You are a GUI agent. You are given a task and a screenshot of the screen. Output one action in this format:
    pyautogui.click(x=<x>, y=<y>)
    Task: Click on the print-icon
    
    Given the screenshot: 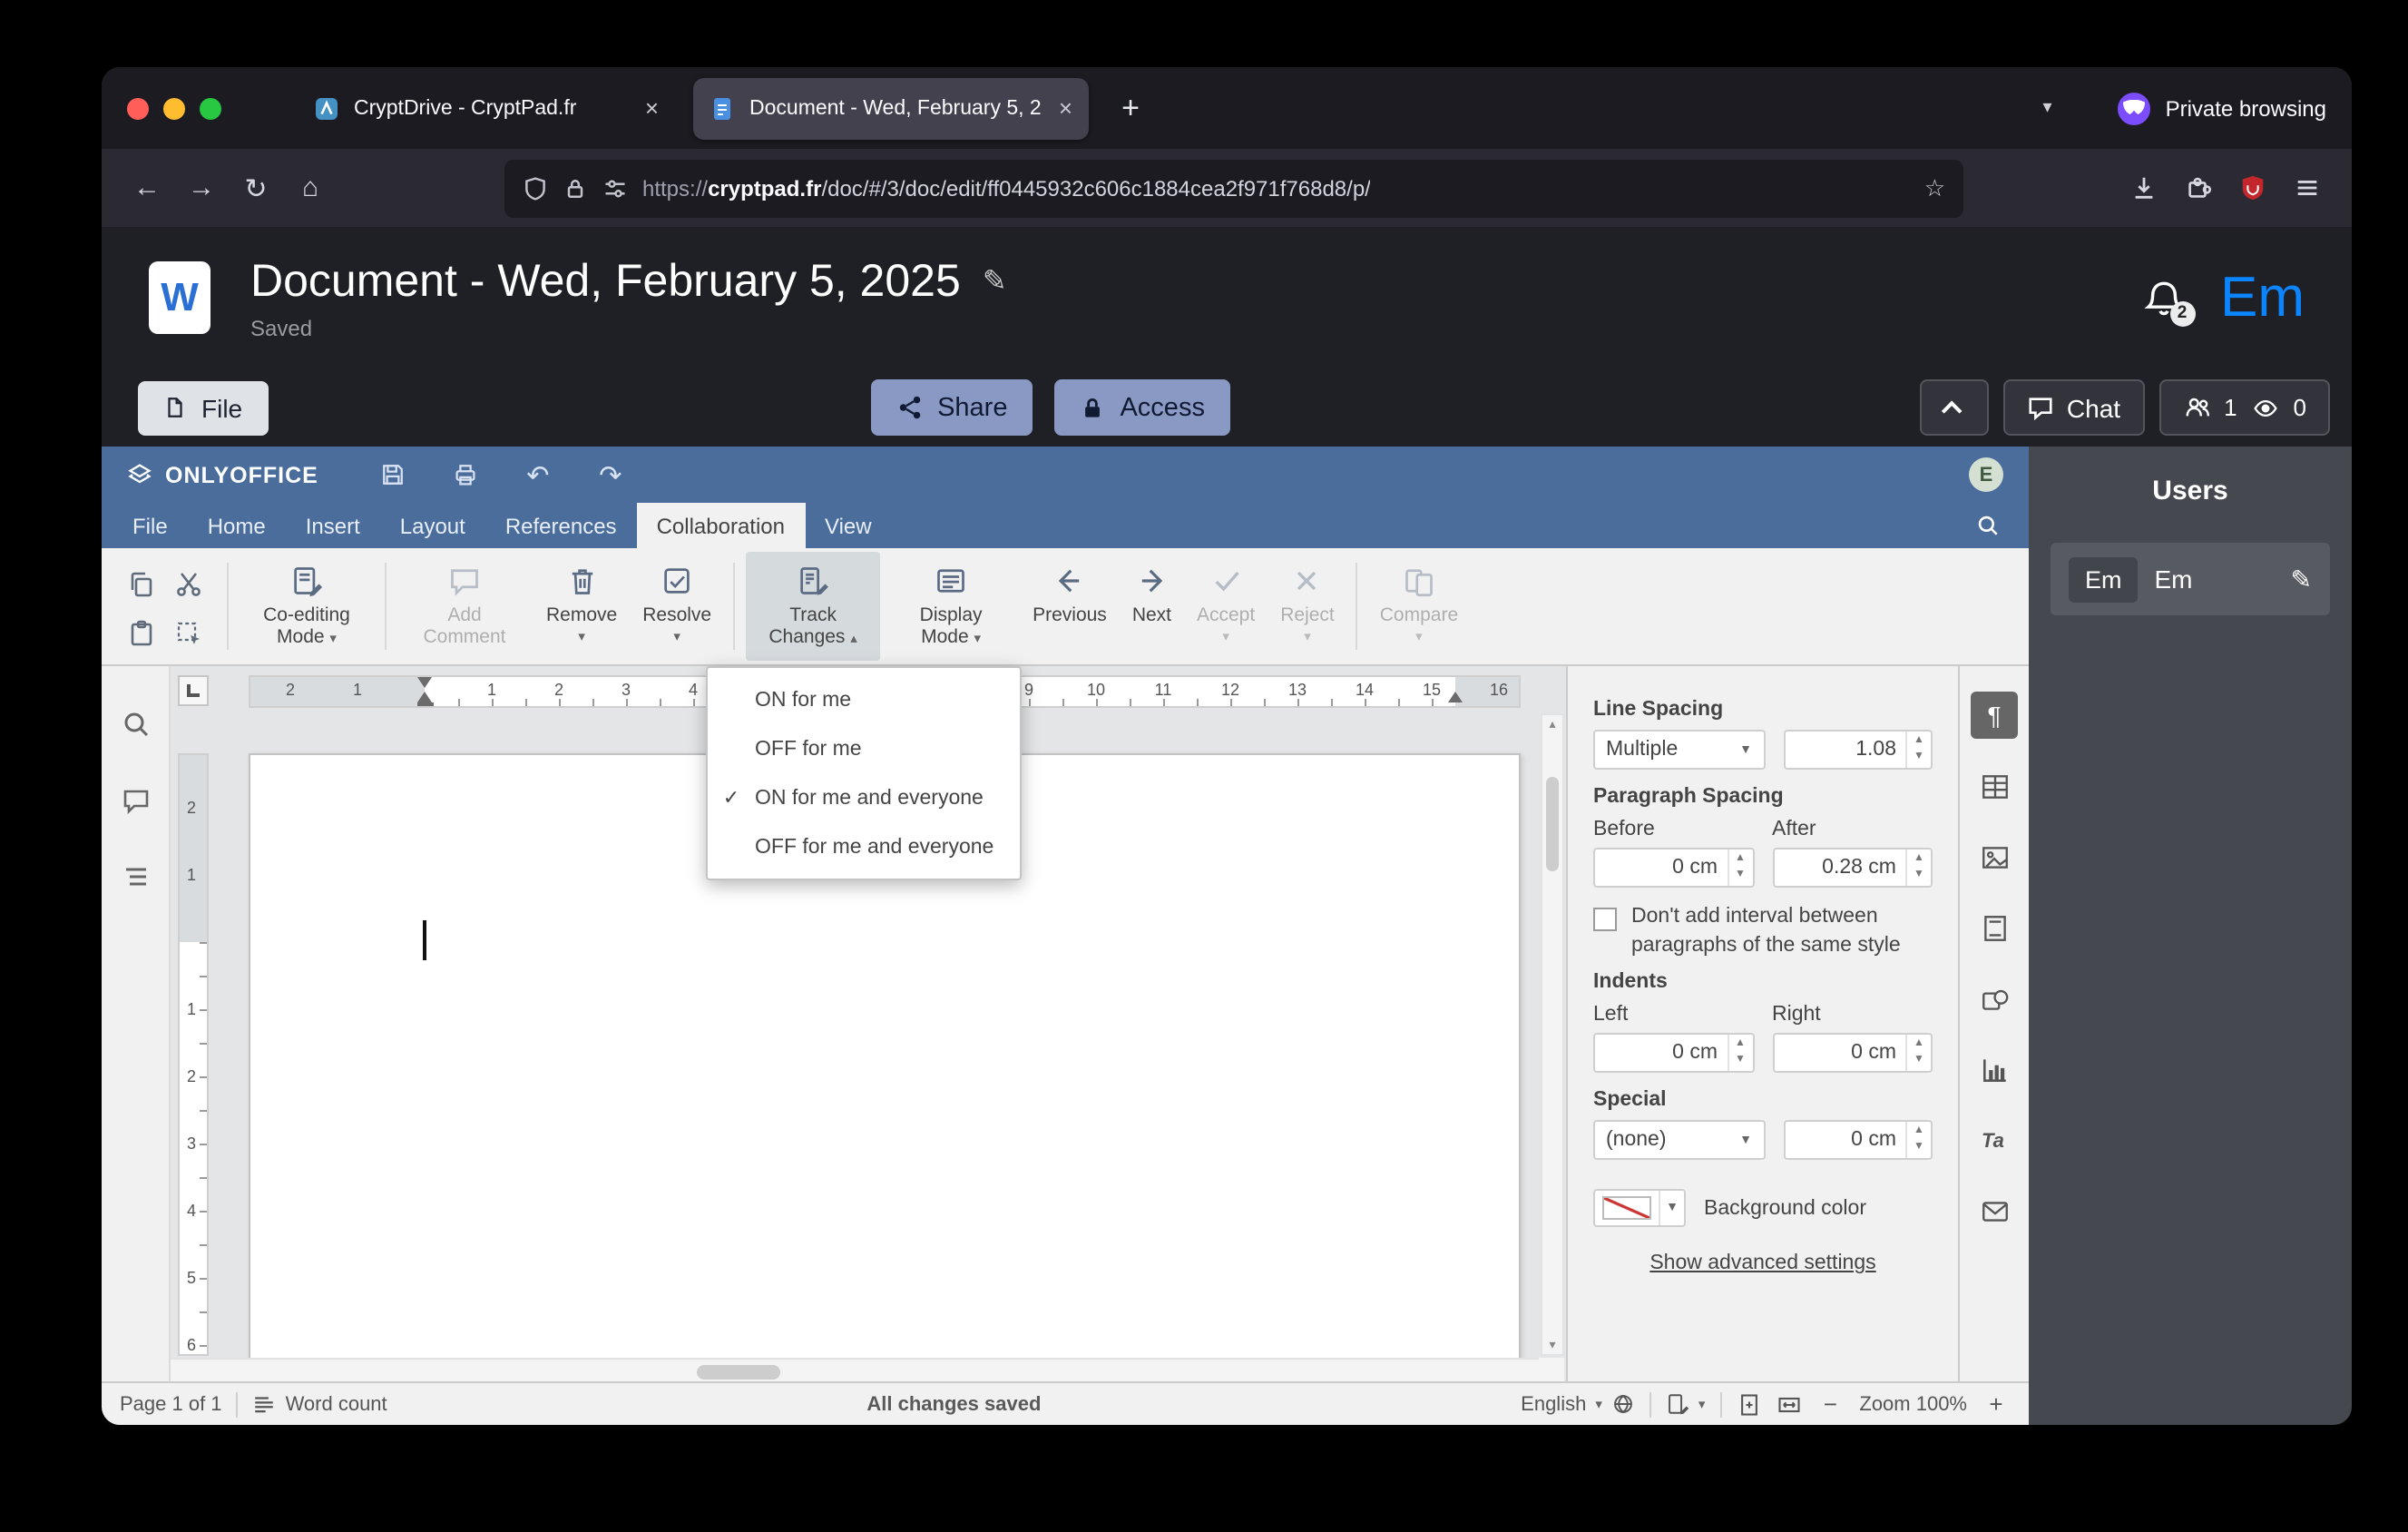 What is the action you would take?
    pyautogui.click(x=466, y=474)
    